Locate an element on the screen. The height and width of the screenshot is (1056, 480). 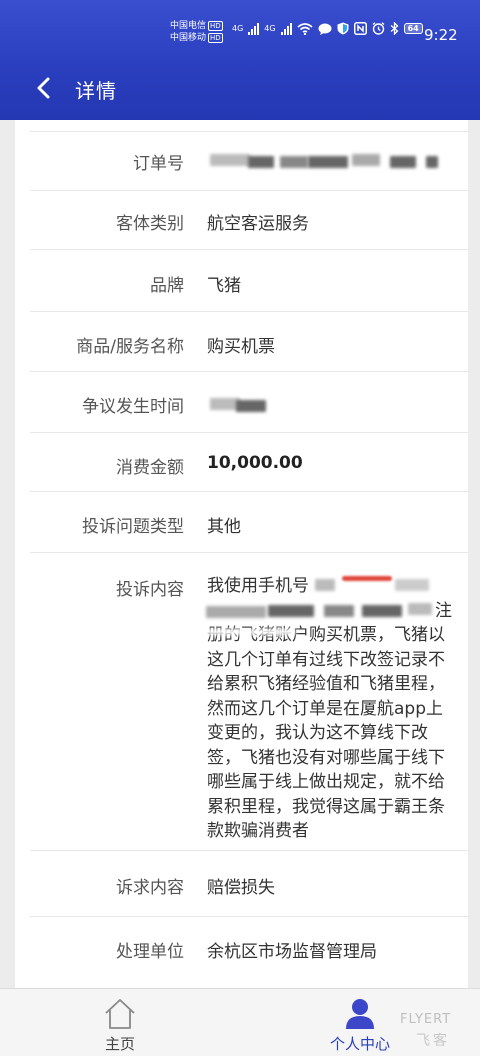
back-button is located at coordinates (44, 88).